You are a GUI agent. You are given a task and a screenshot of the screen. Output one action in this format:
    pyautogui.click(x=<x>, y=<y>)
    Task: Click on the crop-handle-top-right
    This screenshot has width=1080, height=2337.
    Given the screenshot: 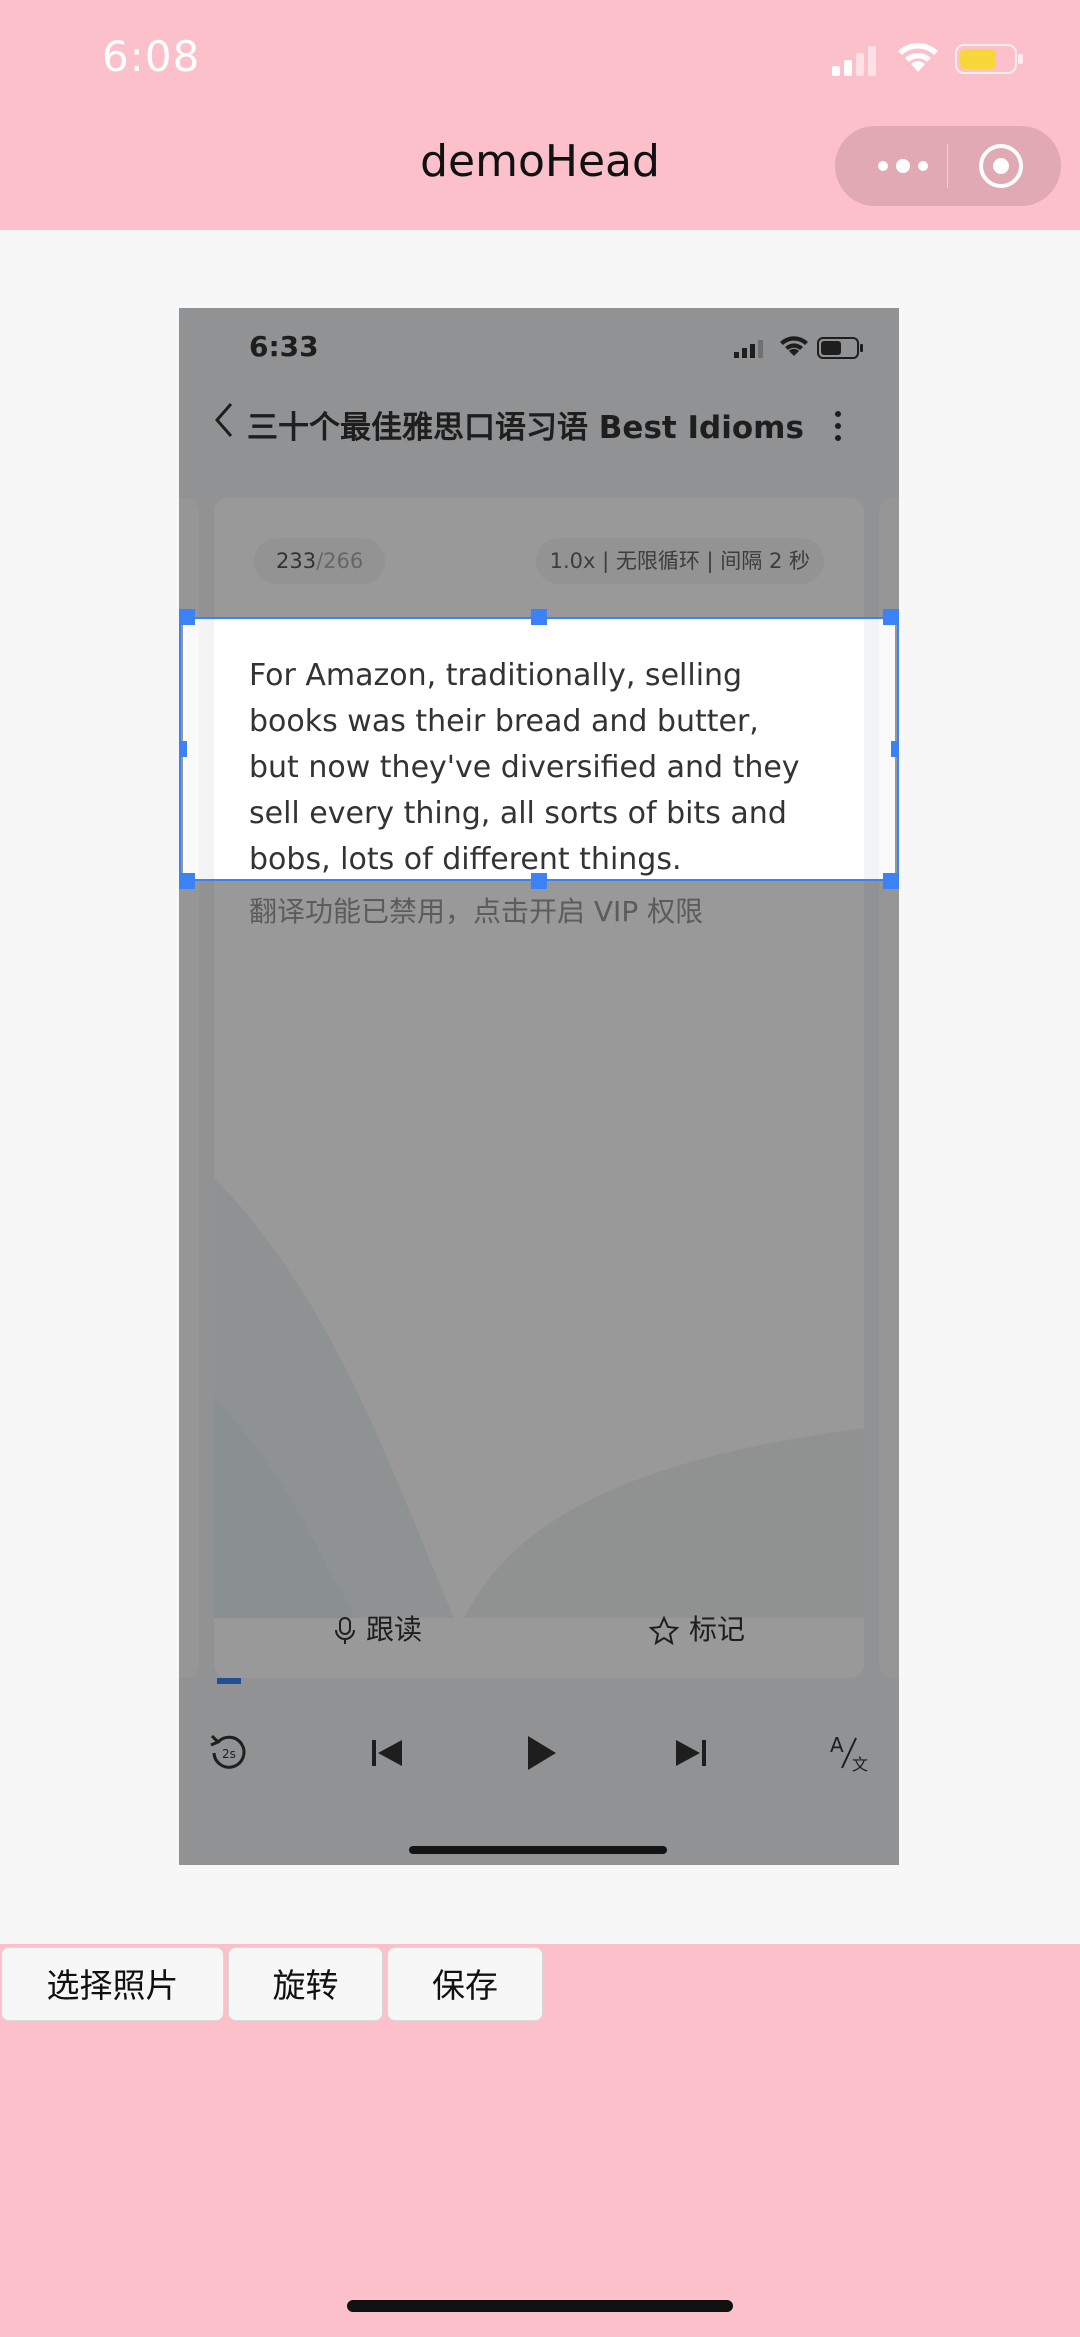 What is the action you would take?
    pyautogui.click(x=891, y=617)
    